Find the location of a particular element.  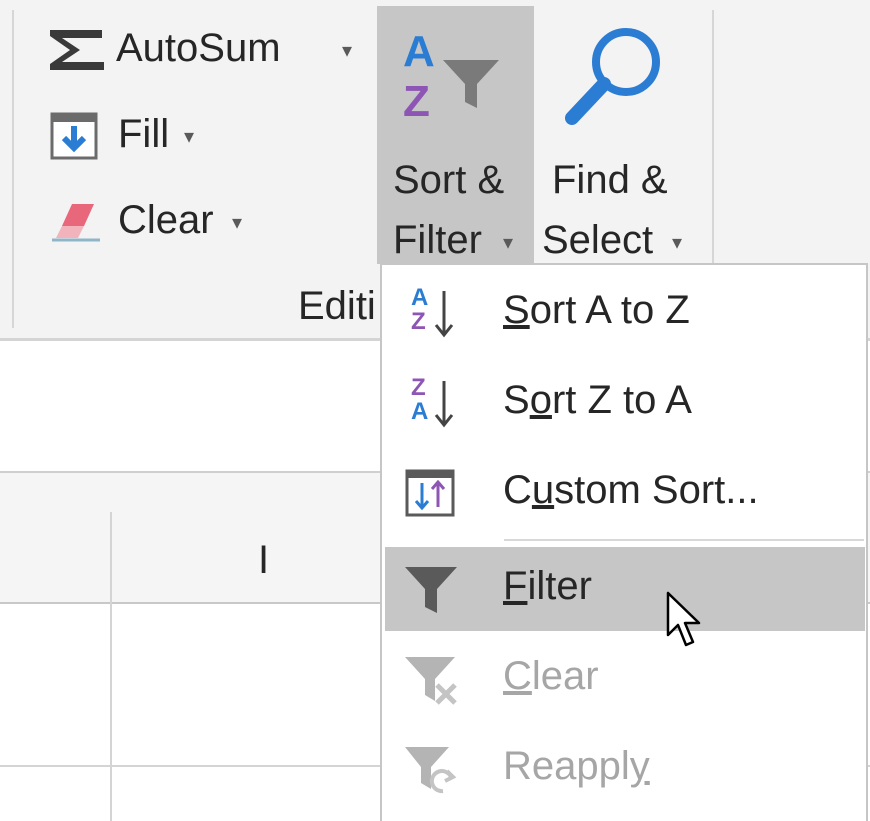

sigma-icon is located at coordinates (77, 50).